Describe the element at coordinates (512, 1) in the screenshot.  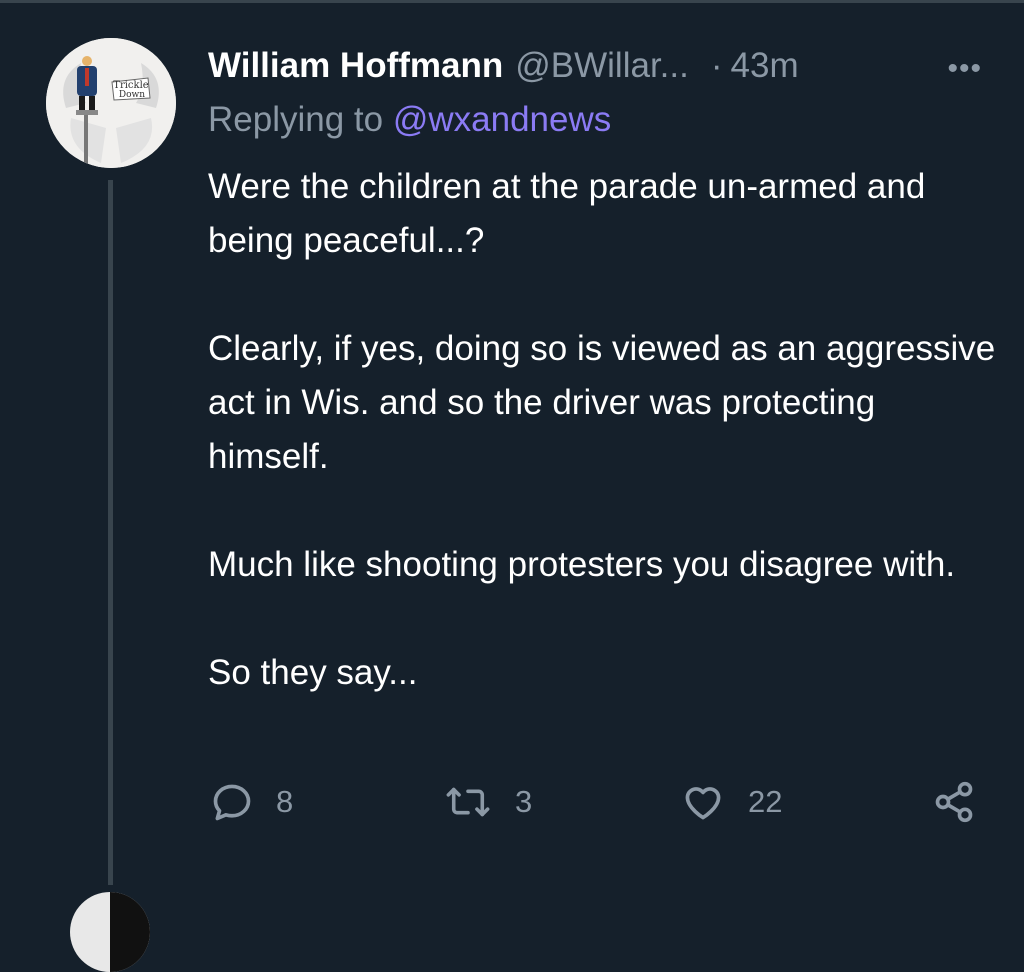
I see `top-divider` at that location.